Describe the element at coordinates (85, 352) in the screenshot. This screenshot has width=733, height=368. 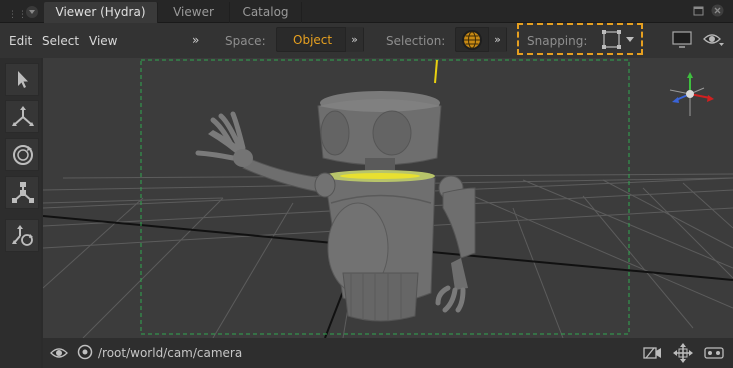
I see `camera-lens-icon` at that location.